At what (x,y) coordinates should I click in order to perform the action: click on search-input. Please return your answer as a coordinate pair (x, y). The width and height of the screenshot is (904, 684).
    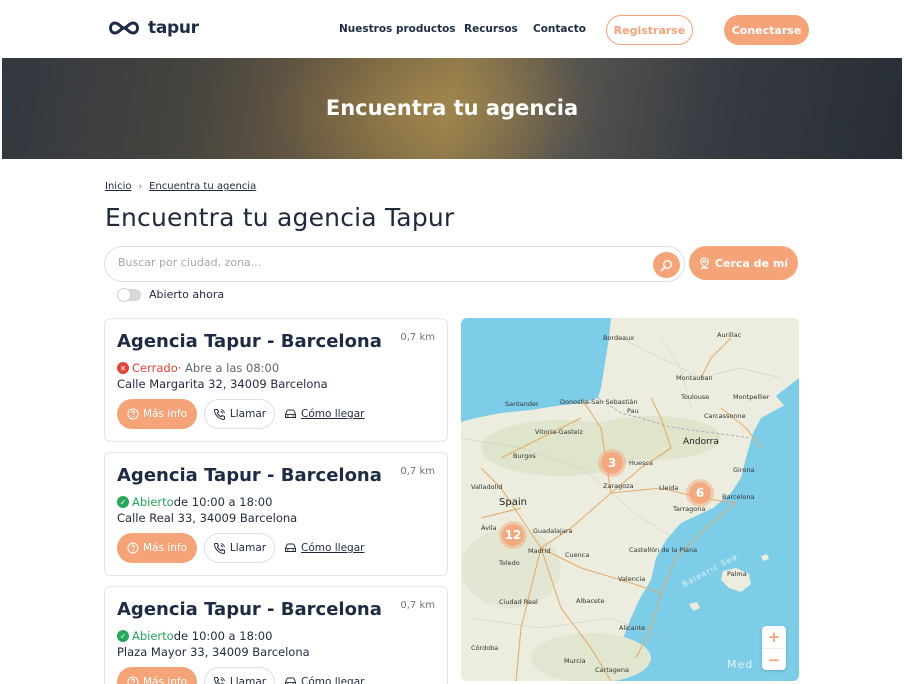
    Looking at the image, I should click on (378, 262).